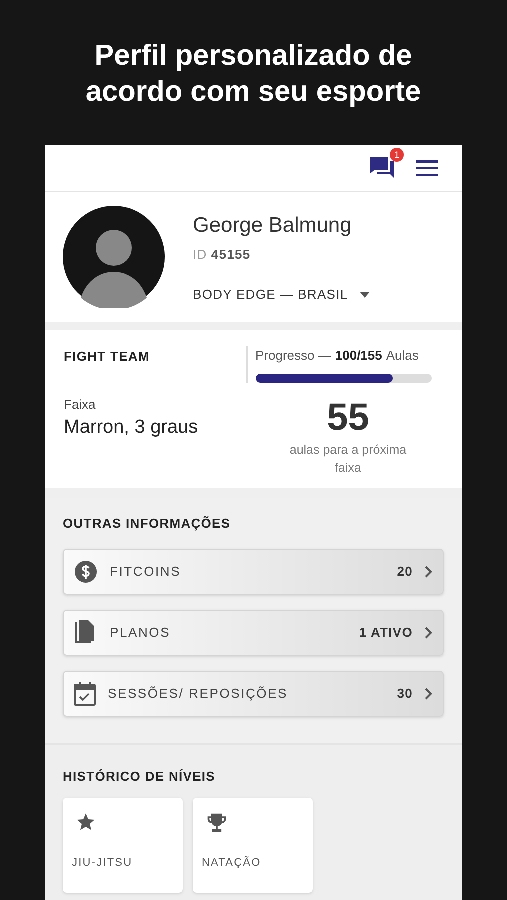 This screenshot has height=900, width=507. I want to click on remaining-caption: aulas para a próxima faixa, so click(348, 460).